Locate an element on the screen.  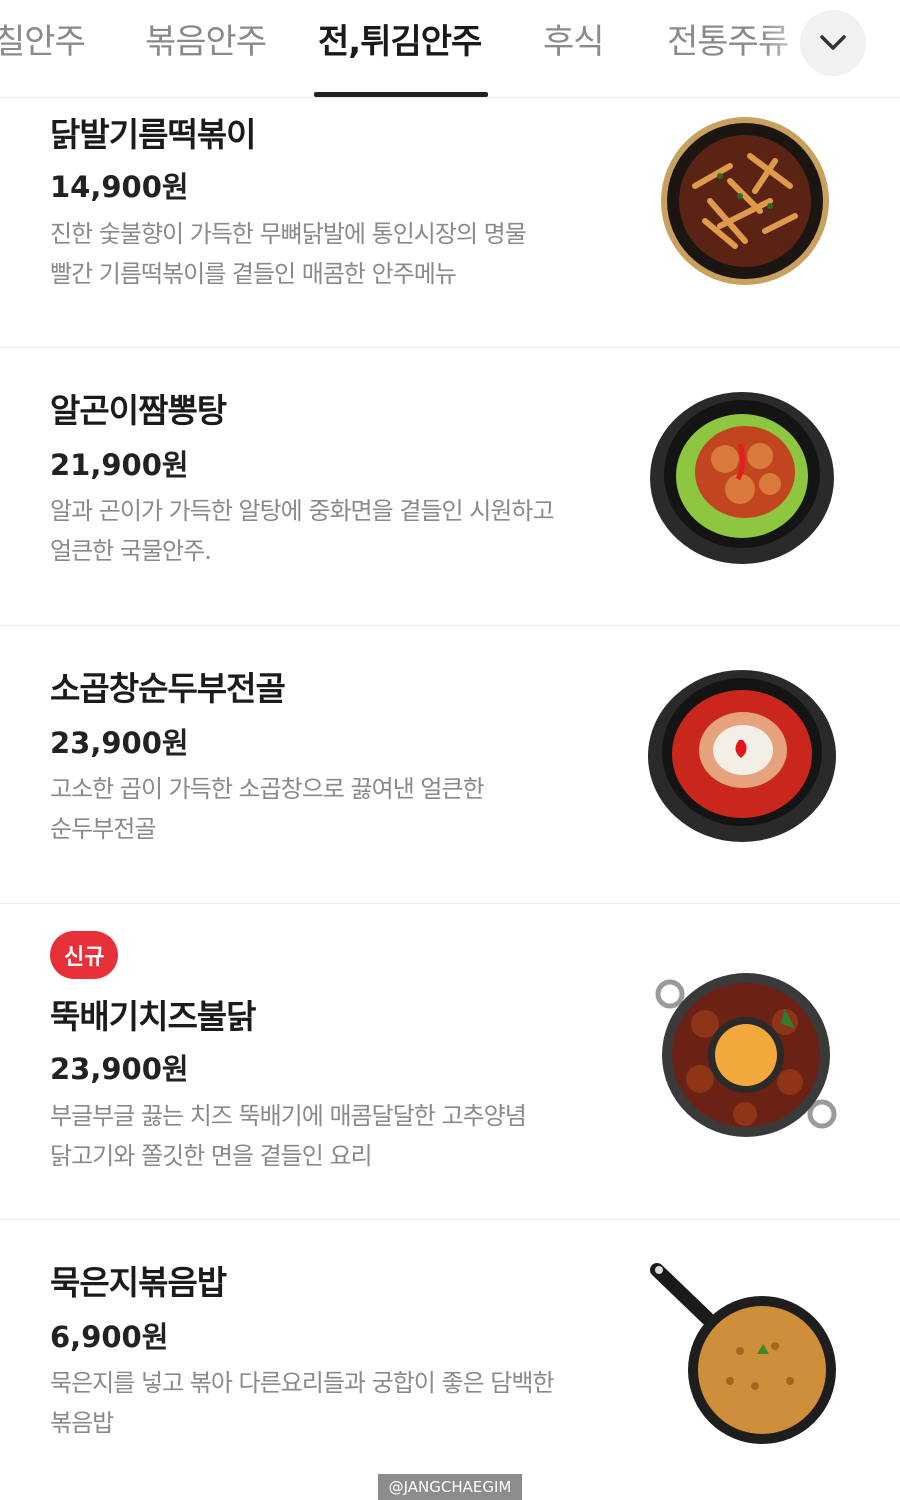
category-tab-bar: 칠안주 볶음안주 전,튀김안주 후식 전통주류 is located at coordinates (450, 49).